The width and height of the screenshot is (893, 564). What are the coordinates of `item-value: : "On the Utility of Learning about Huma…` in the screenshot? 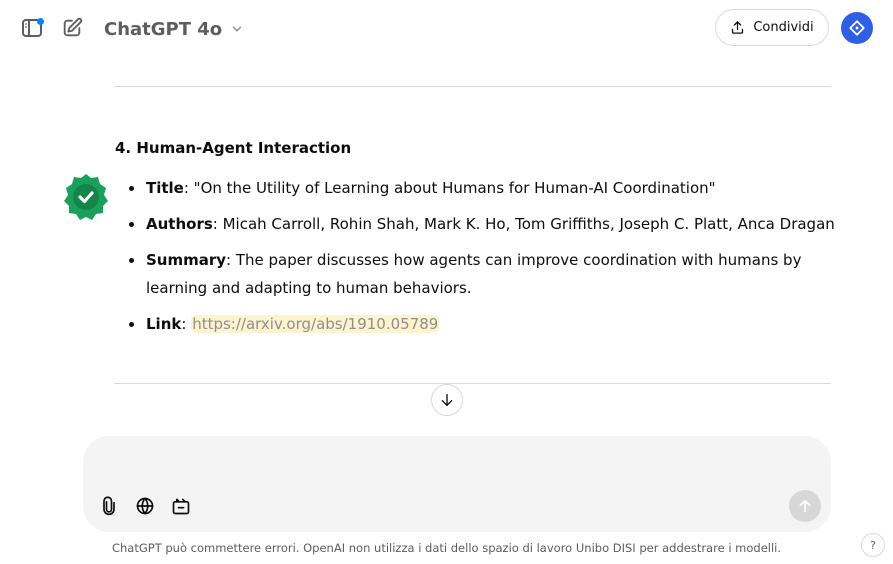 It's located at (449, 188).